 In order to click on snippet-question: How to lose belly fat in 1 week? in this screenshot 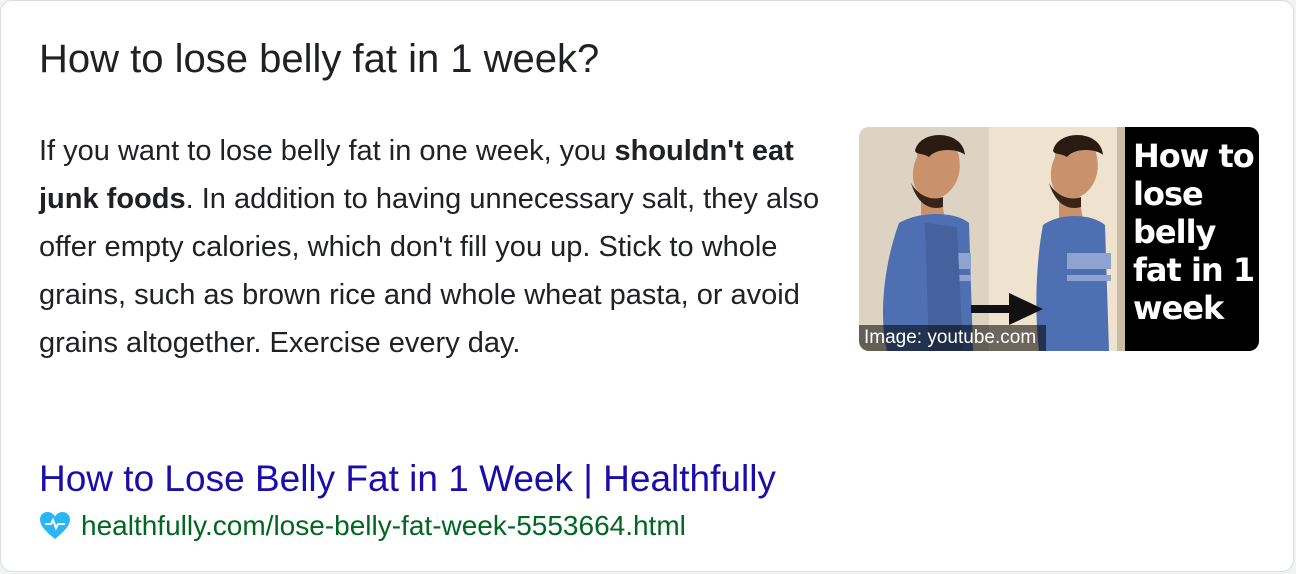, I will do `click(319, 59)`.